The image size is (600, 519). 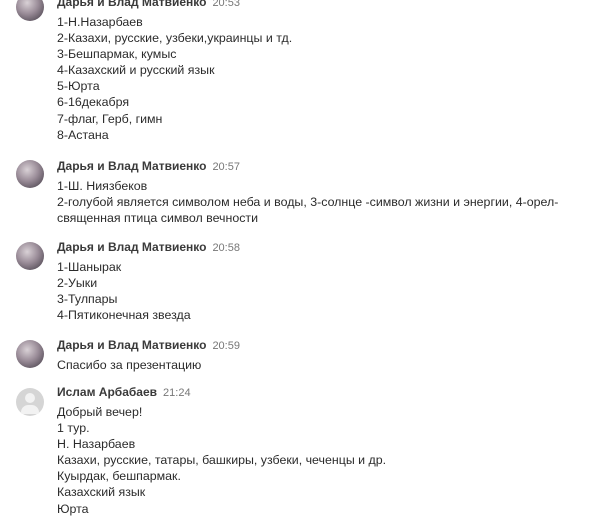 What do you see at coordinates (226, 248) in the screenshot?
I see `timestamp: 20:58` at bounding box center [226, 248].